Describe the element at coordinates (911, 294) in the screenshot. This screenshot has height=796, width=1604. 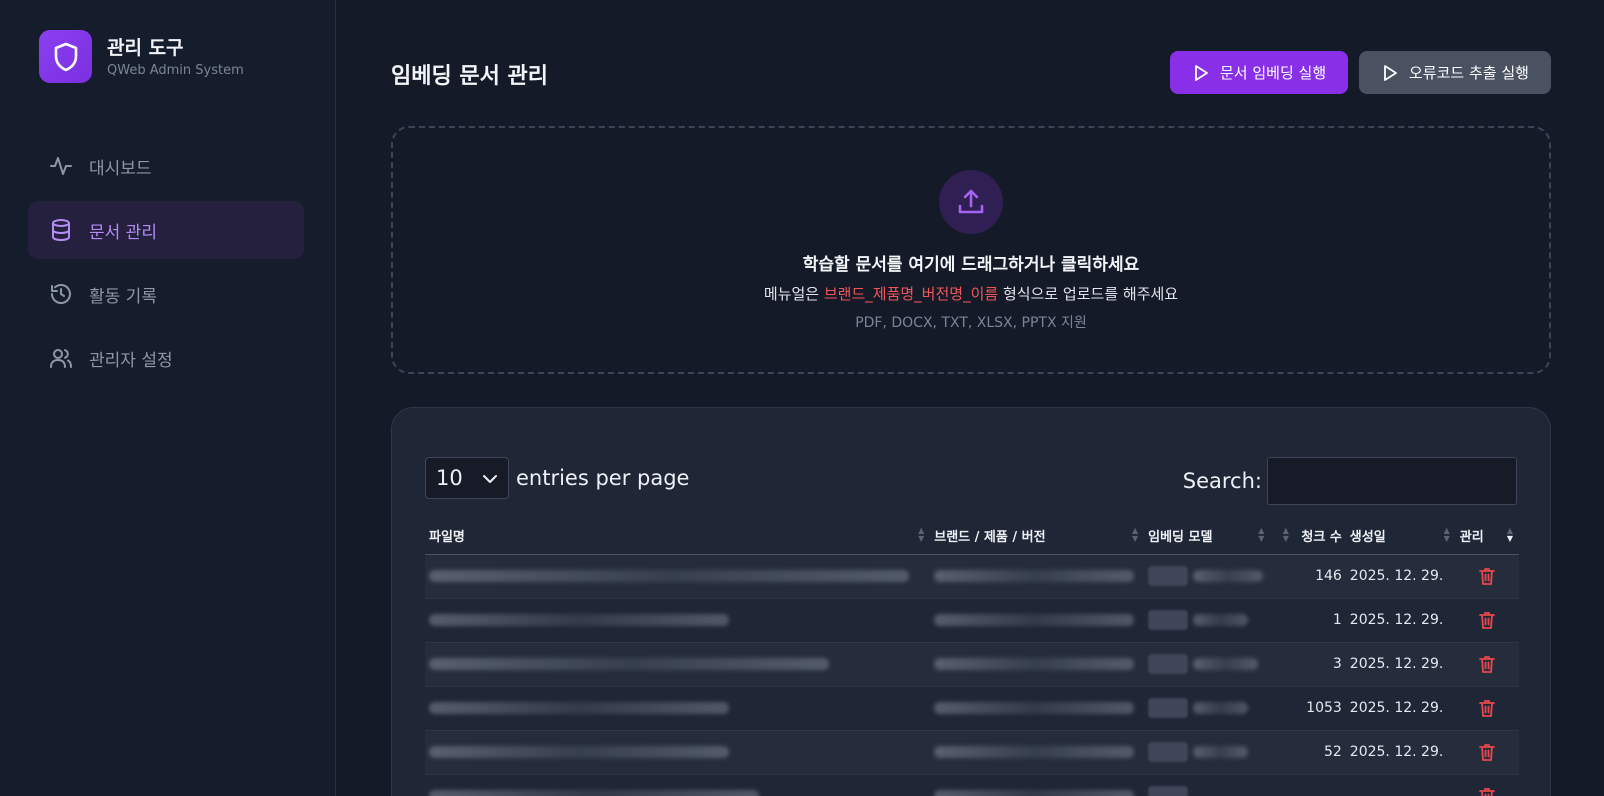
I see `dropzone-naming-format: 브랜드_제품명_버전명_이름` at that location.